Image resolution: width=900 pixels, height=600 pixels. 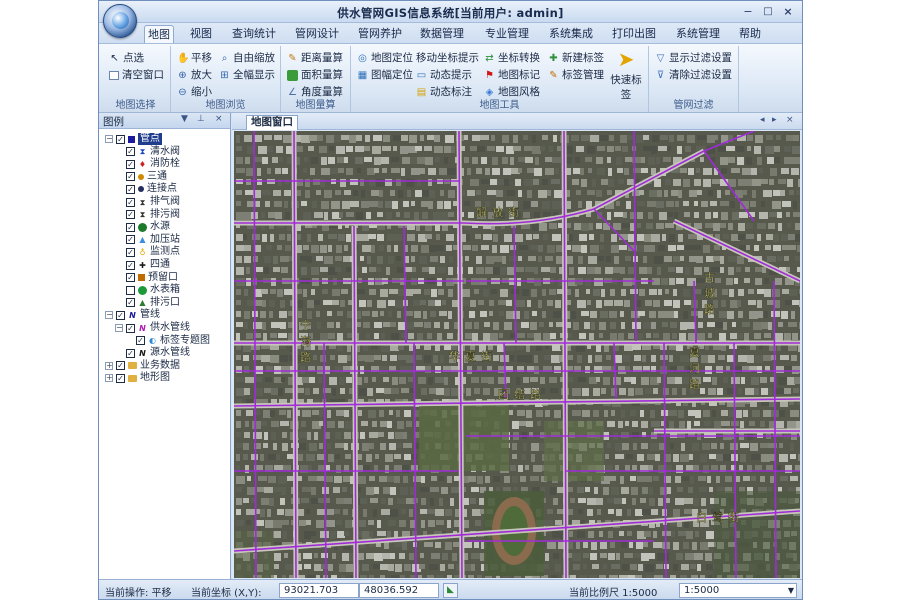 What do you see at coordinates (774, 120) in the screenshot?
I see `scroll-right-icon: ▸` at bounding box center [774, 120].